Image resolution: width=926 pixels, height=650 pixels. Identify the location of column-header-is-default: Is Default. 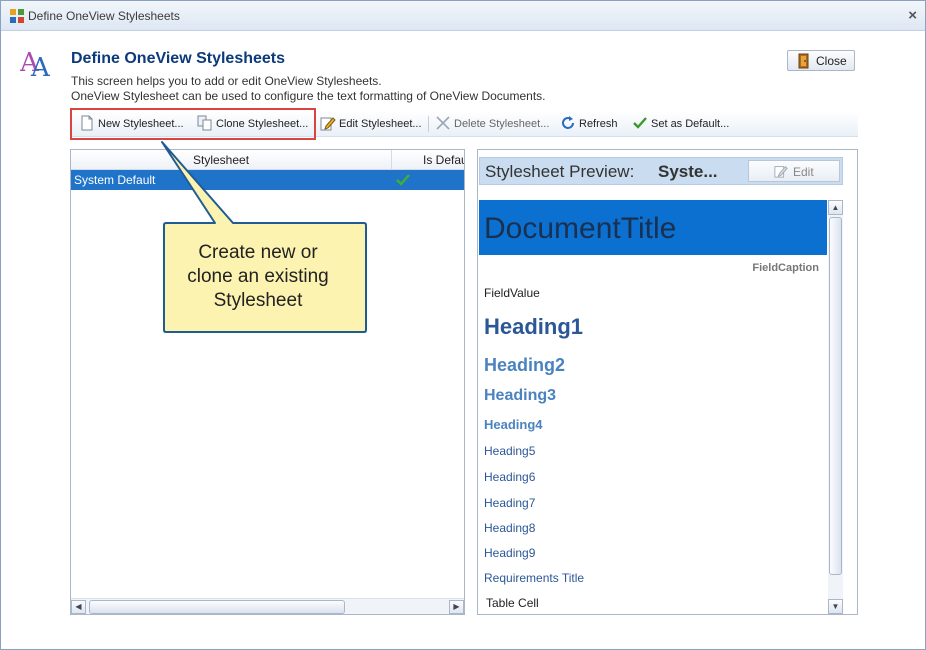
(428, 160).